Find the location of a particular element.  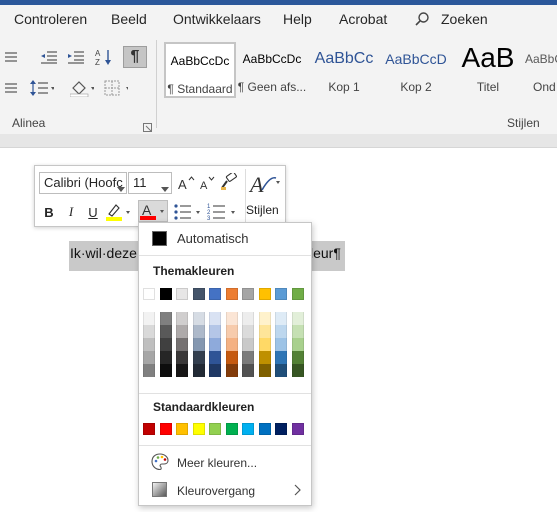

highlight-color-icon is located at coordinates (119, 212).